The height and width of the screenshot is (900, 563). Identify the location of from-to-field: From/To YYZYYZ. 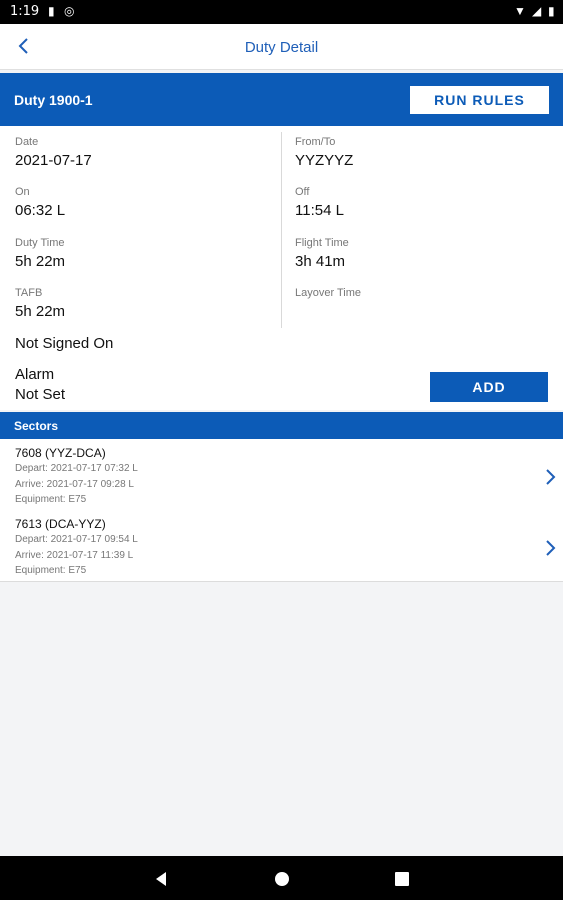
(324, 152).